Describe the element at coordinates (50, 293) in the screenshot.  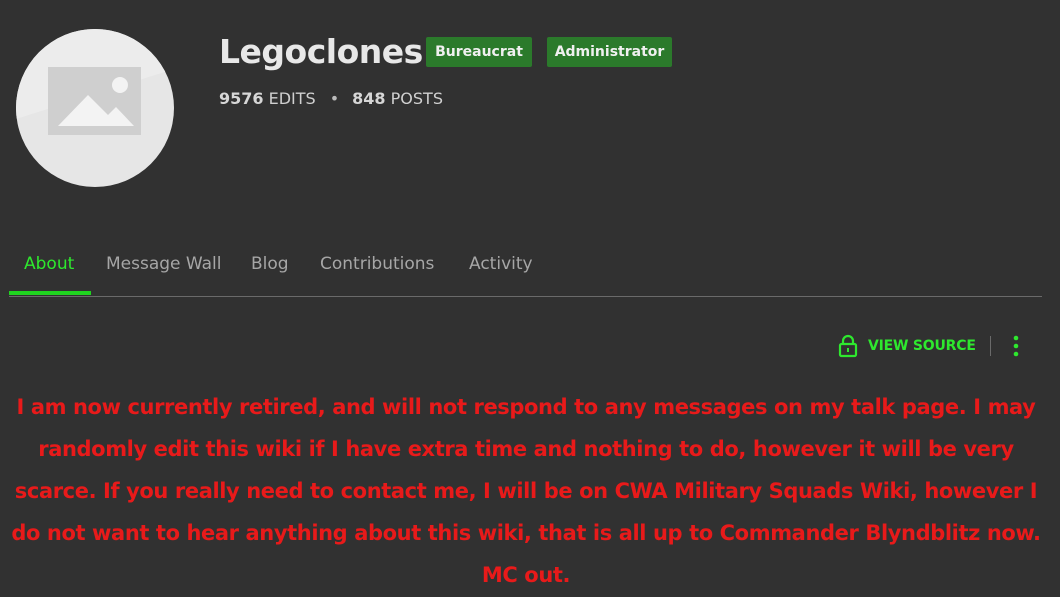
I see `active-tab-indicator` at that location.